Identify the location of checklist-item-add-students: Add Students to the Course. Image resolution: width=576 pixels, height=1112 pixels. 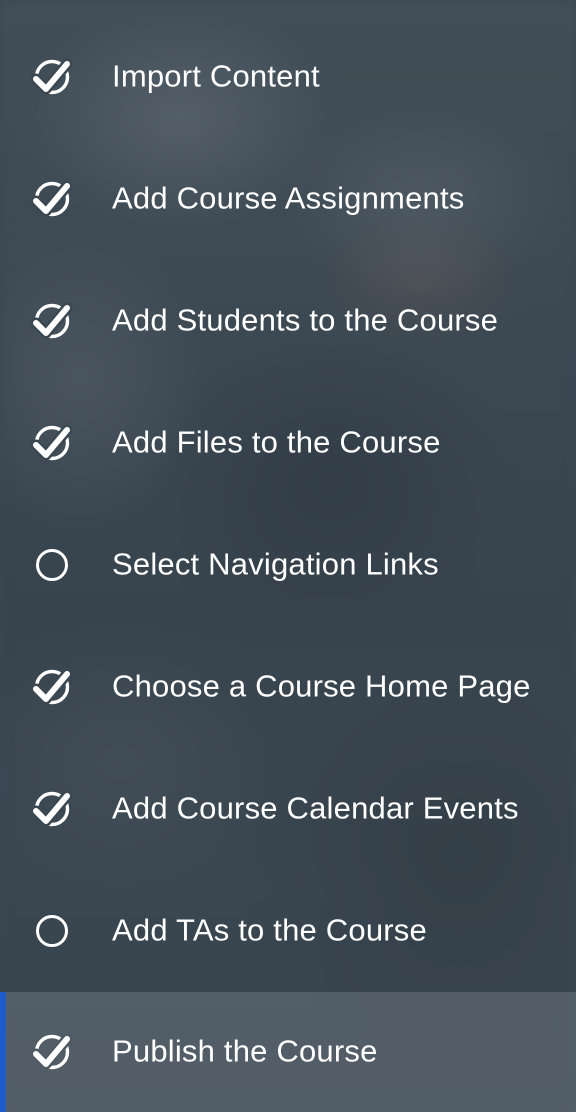
(288, 321).